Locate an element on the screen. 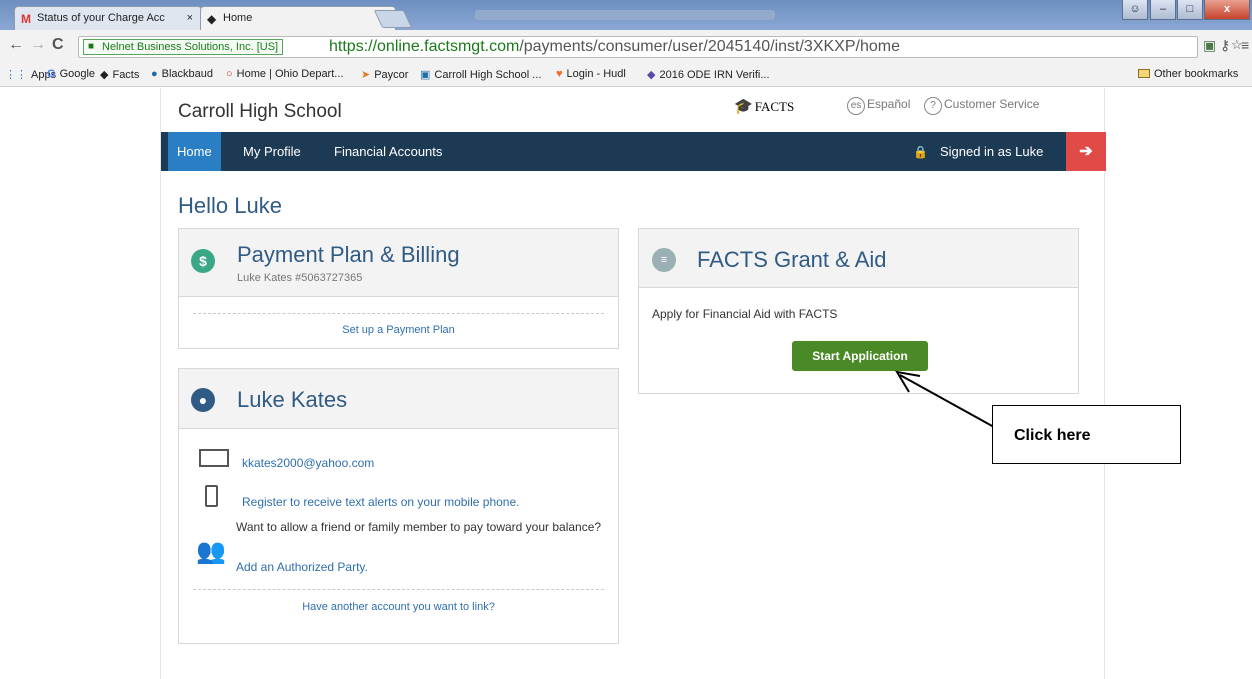  annotation-arrow is located at coordinates (949, 401).